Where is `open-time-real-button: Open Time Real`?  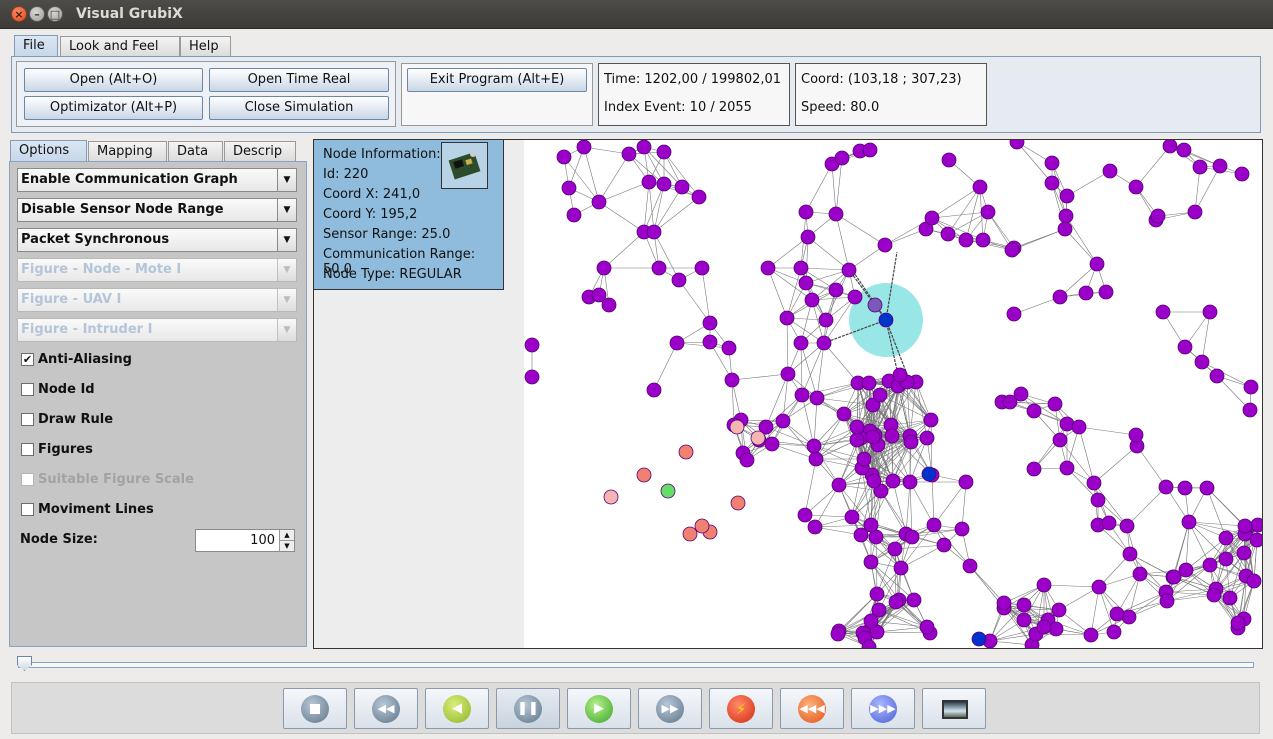 open-time-real-button: Open Time Real is located at coordinates (299, 80).